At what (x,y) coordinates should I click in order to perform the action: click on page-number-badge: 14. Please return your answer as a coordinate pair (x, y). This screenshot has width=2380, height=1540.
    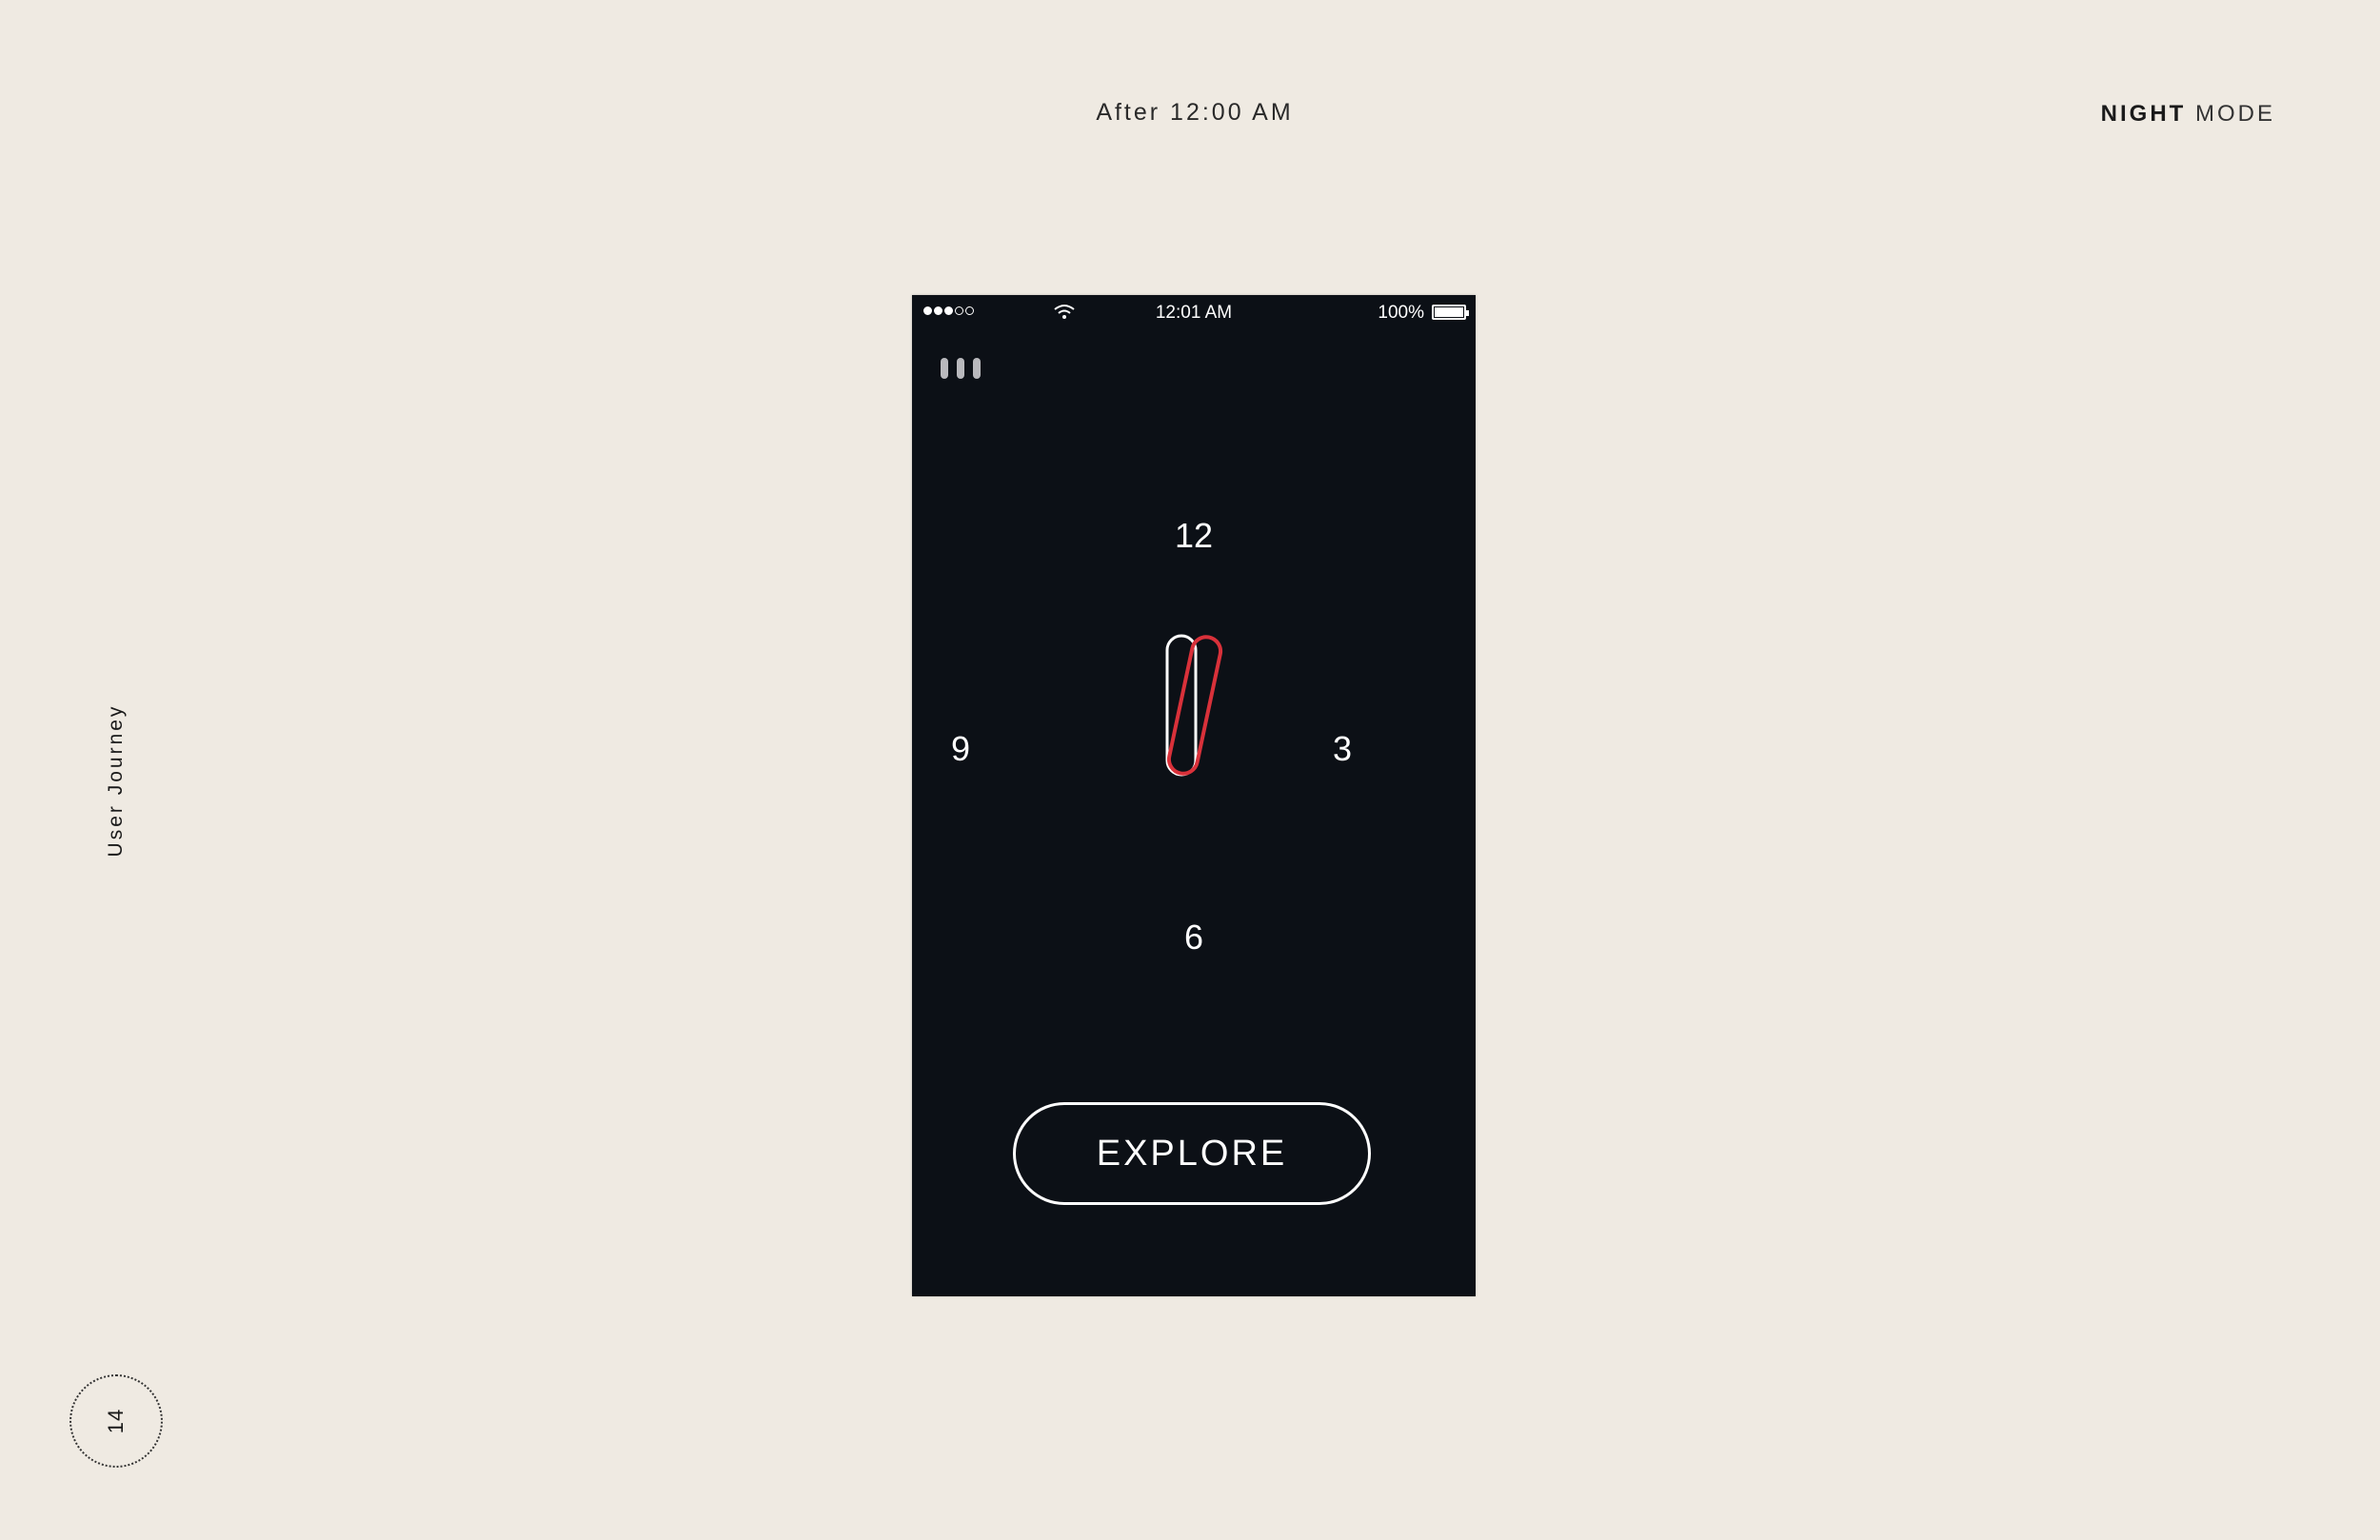
    Looking at the image, I should click on (116, 1421).